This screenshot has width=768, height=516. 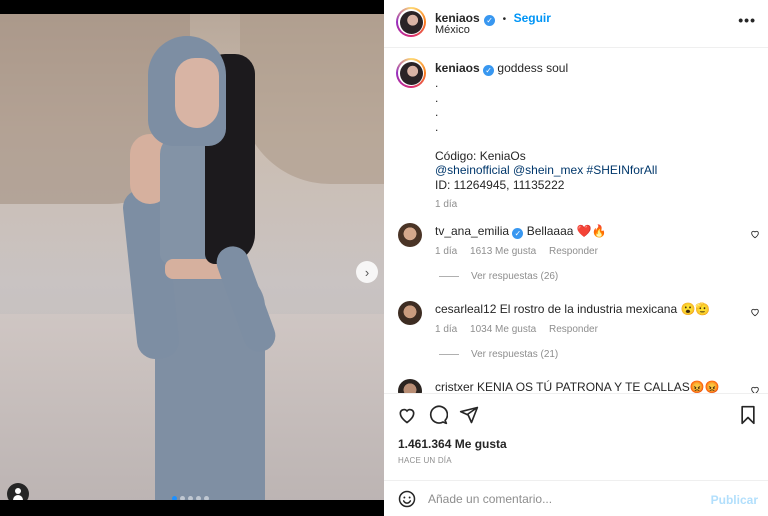 What do you see at coordinates (734, 500) in the screenshot?
I see `publish-button: Publicar` at bounding box center [734, 500].